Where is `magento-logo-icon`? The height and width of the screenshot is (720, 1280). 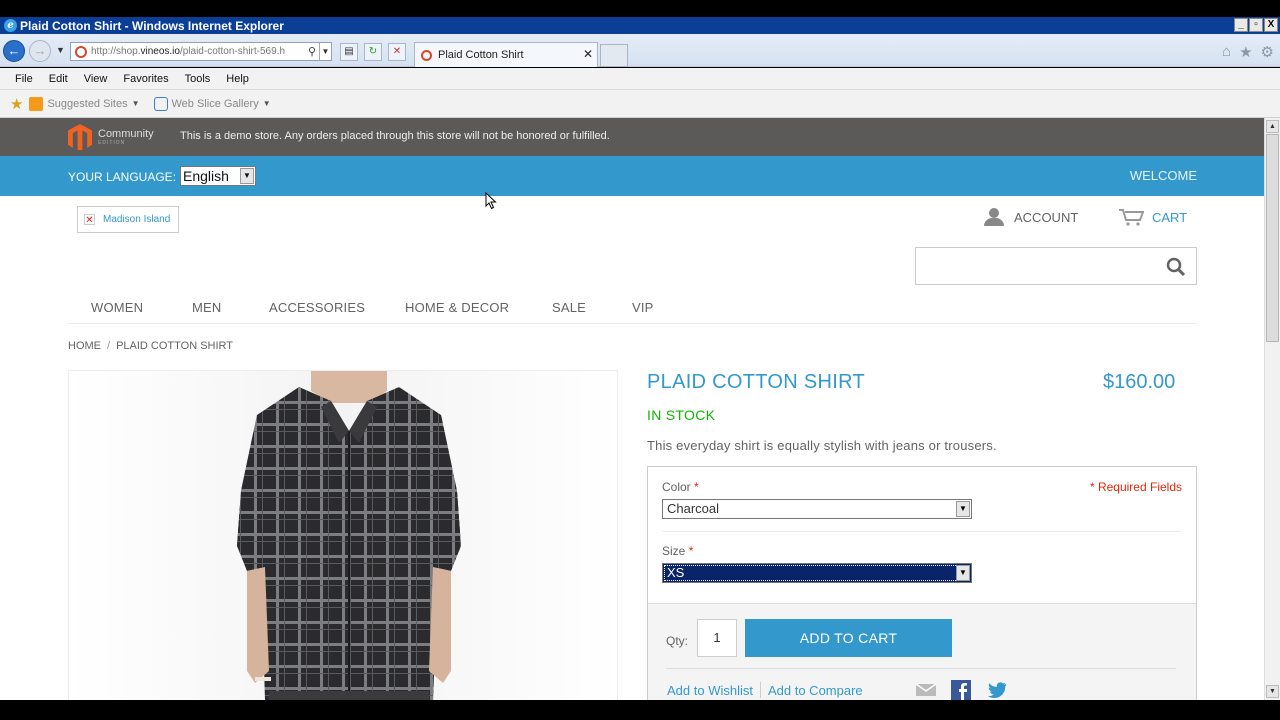
magento-logo-icon is located at coordinates (80, 137).